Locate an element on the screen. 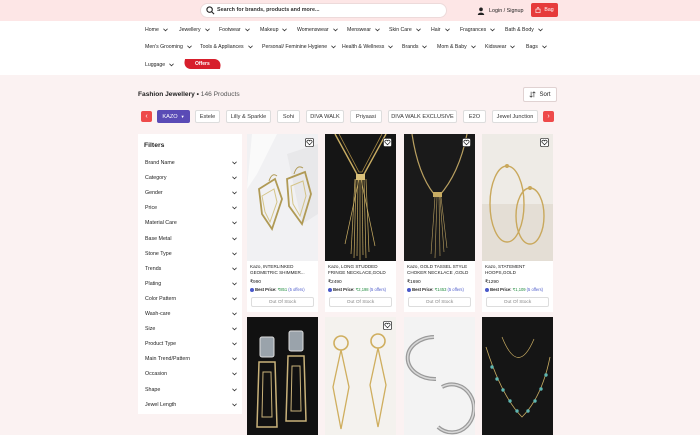 The width and height of the screenshot is (700, 435). nav-item-fragrances: Fragrances is located at coordinates (478, 30).